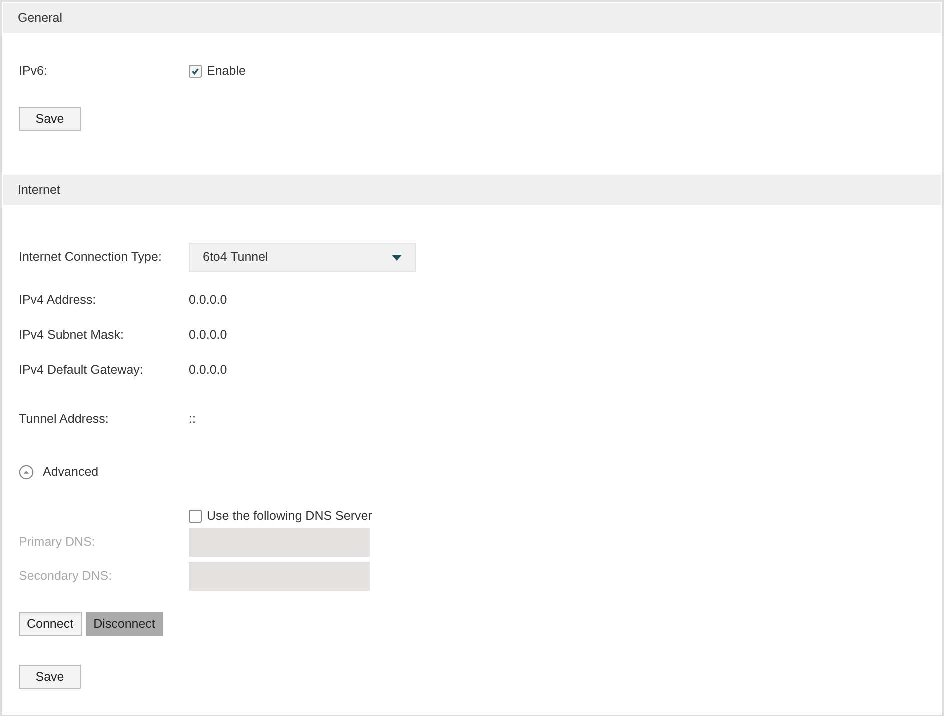 The image size is (944, 716). I want to click on section-header: General, so click(472, 18).